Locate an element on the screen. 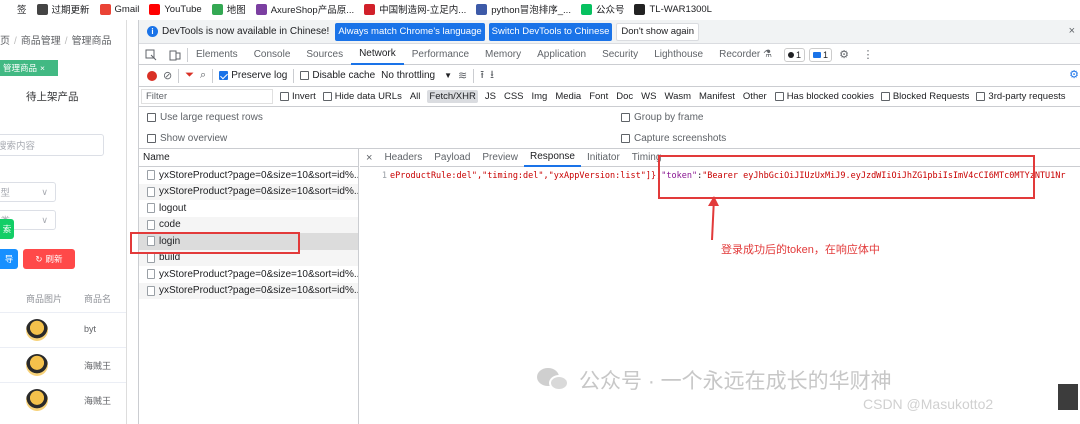 This screenshot has height=424, width=1080. filter-type-ws: WS is located at coordinates (648, 96).